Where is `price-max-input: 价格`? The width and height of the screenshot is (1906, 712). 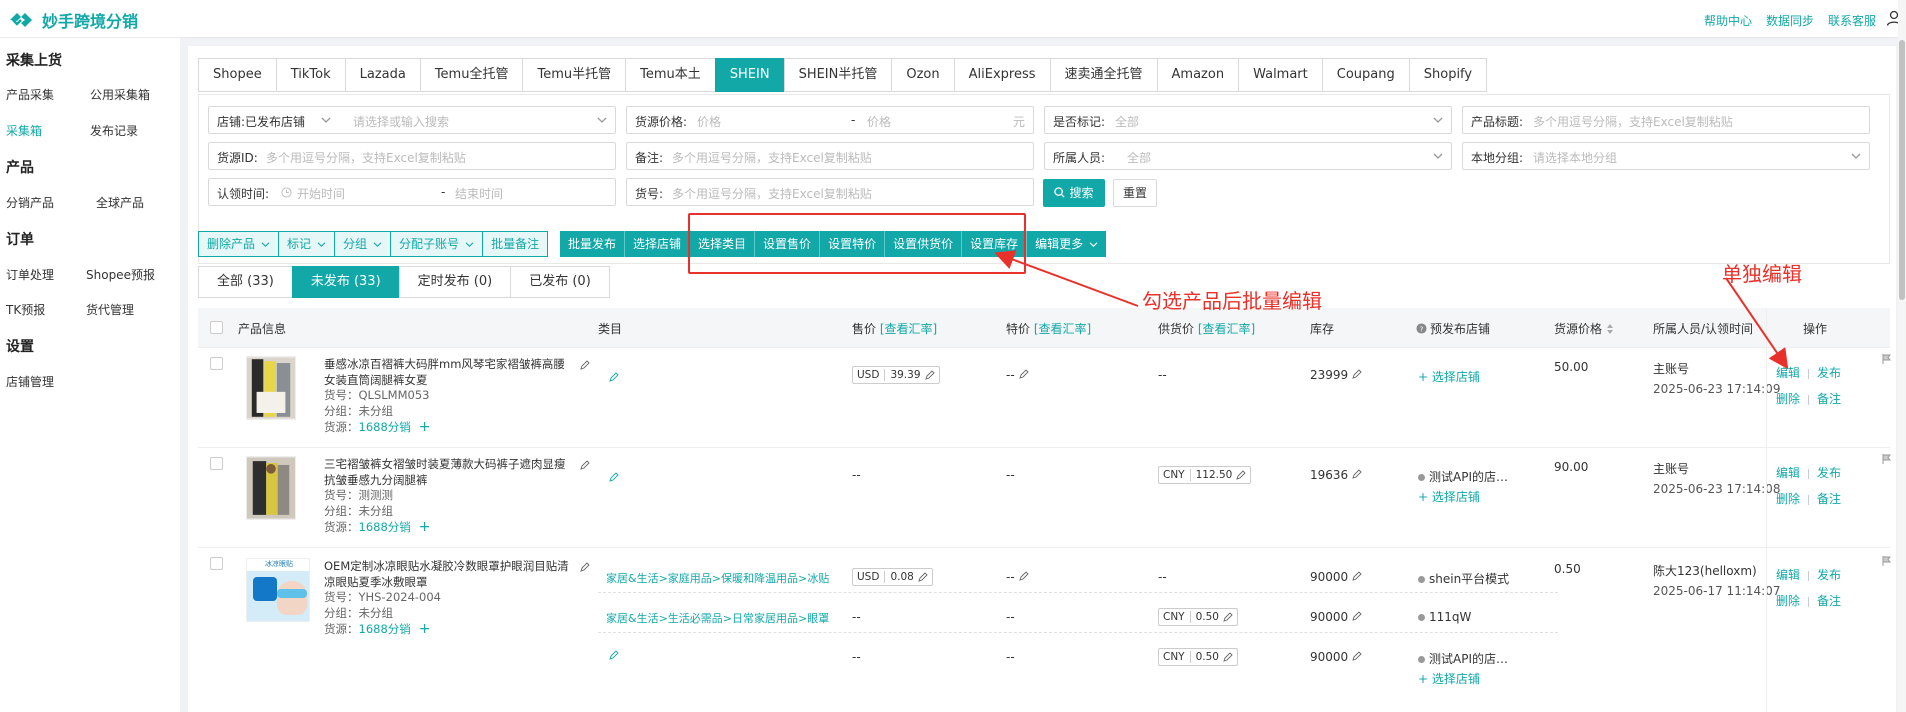 price-max-input: 价格 is located at coordinates (879, 121).